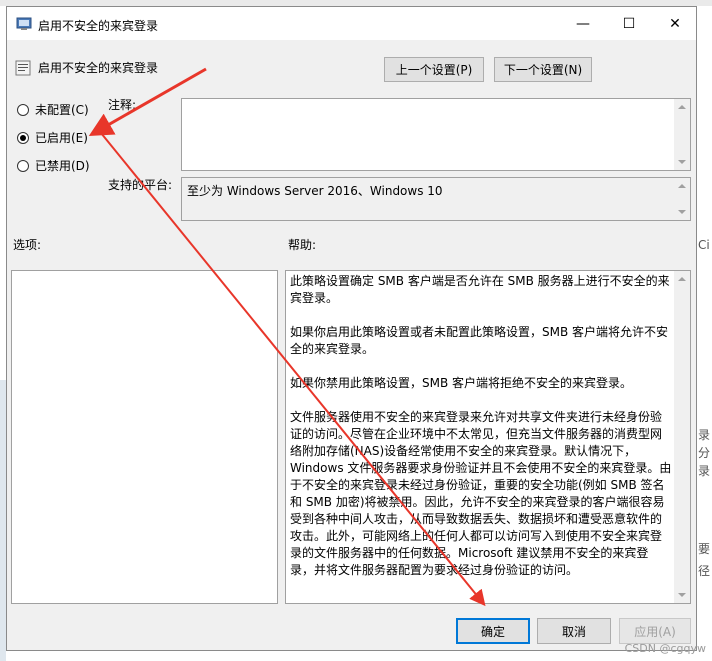  What do you see at coordinates (583, 23) in the screenshot?
I see `minimize-button: —` at bounding box center [583, 23].